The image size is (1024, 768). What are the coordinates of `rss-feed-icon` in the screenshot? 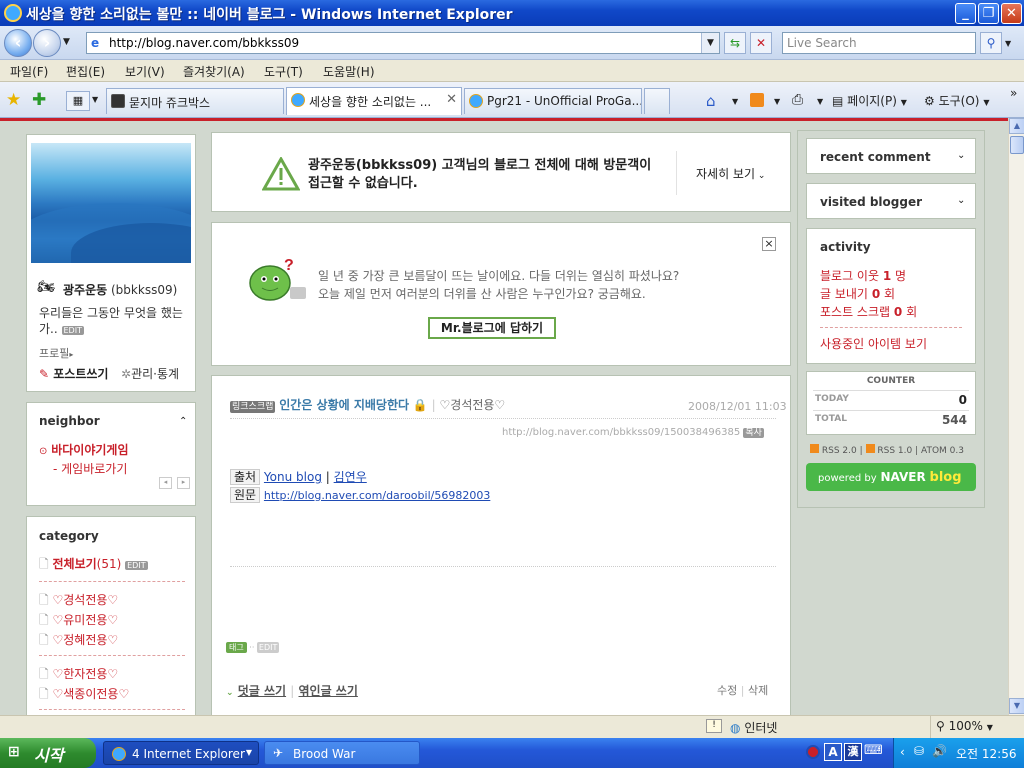 It's located at (757, 100).